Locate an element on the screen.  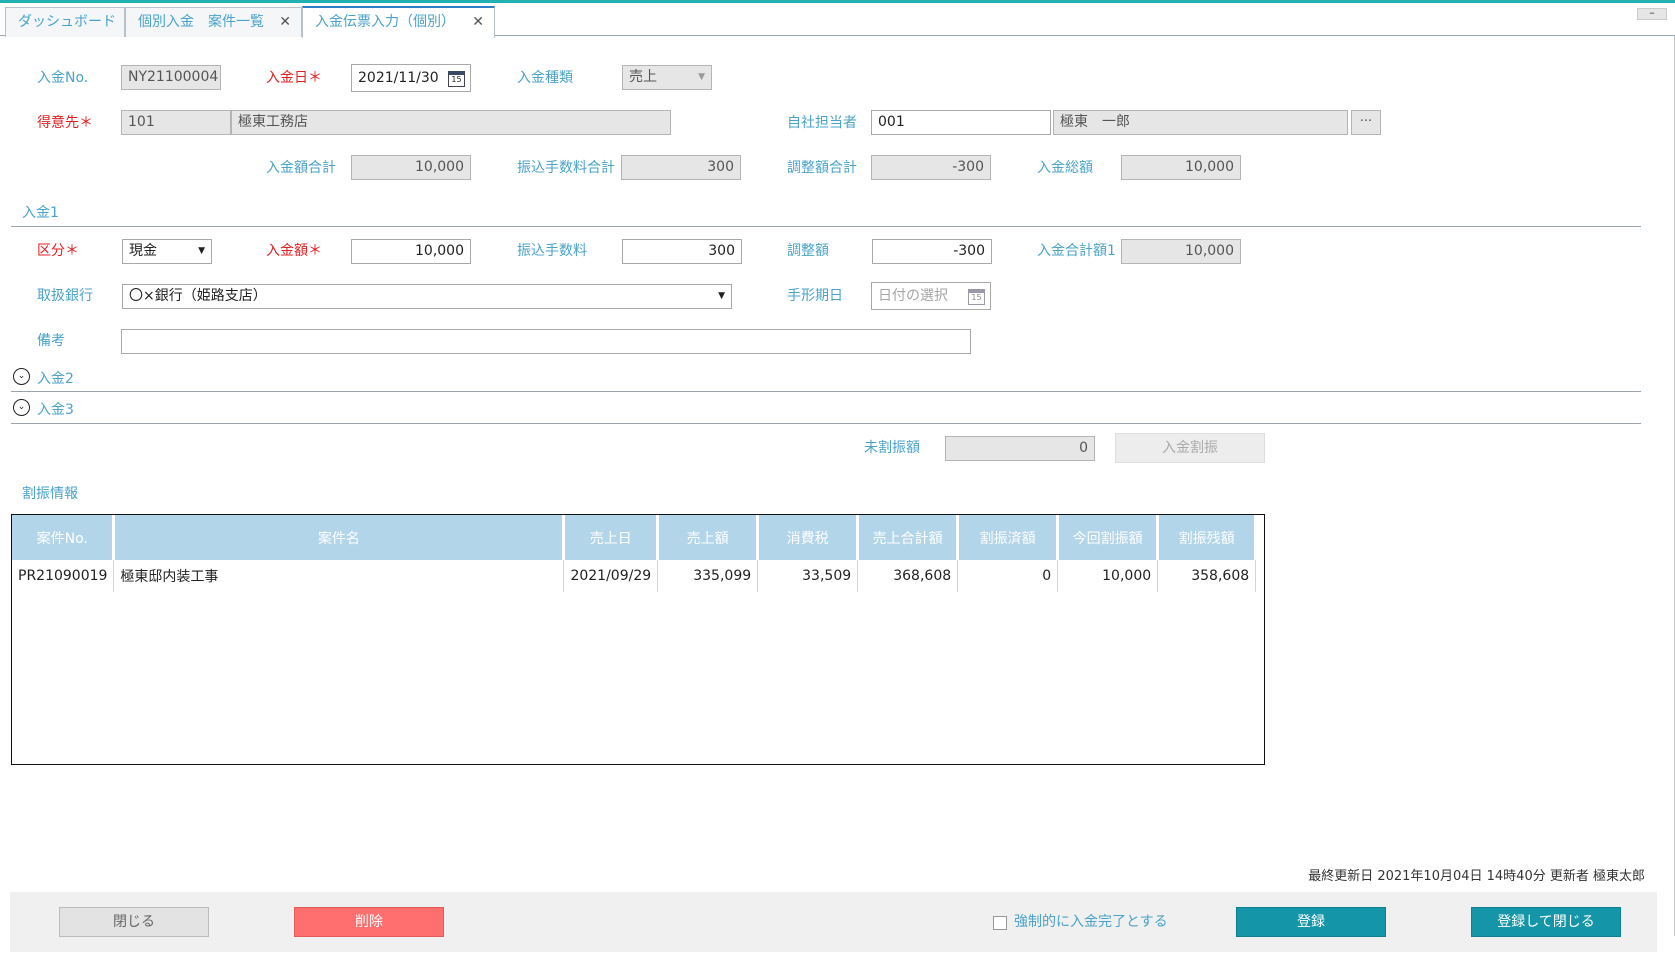
customer-code-field: 101 is located at coordinates (176, 122).